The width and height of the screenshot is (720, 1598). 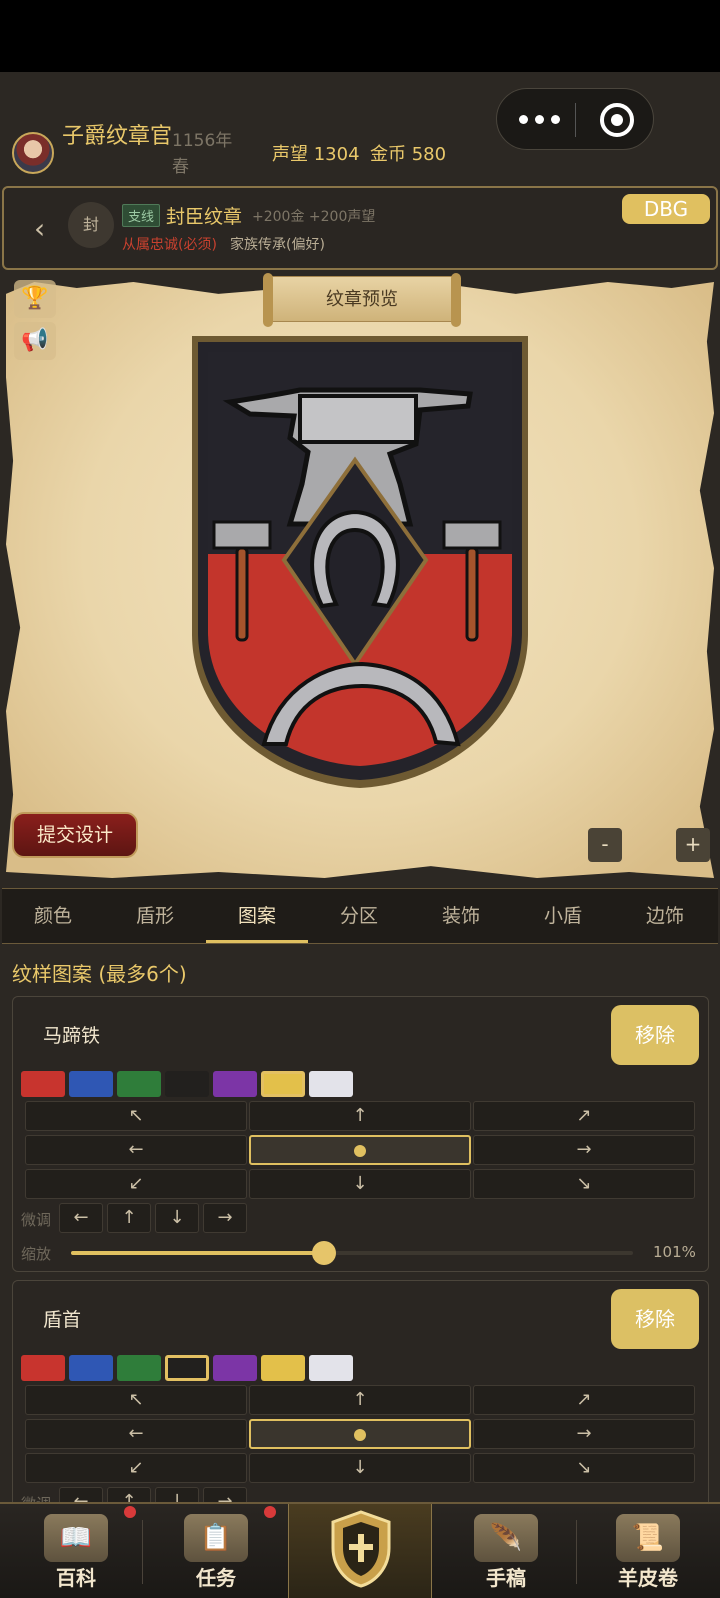 I want to click on scale-slider-knob, so click(x=323, y=1253).